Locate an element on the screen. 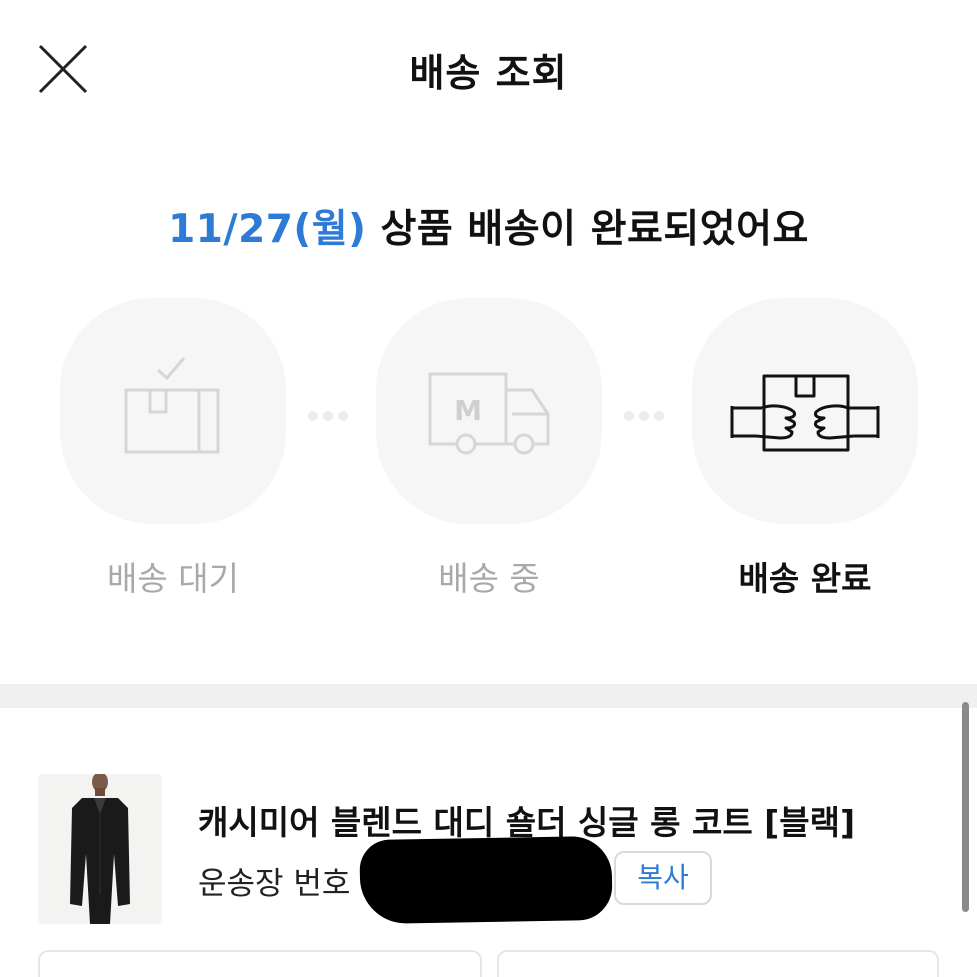  delivery-status-message: 11/27(월) 상품 배송이 완료되었어요 is located at coordinates (488, 226).